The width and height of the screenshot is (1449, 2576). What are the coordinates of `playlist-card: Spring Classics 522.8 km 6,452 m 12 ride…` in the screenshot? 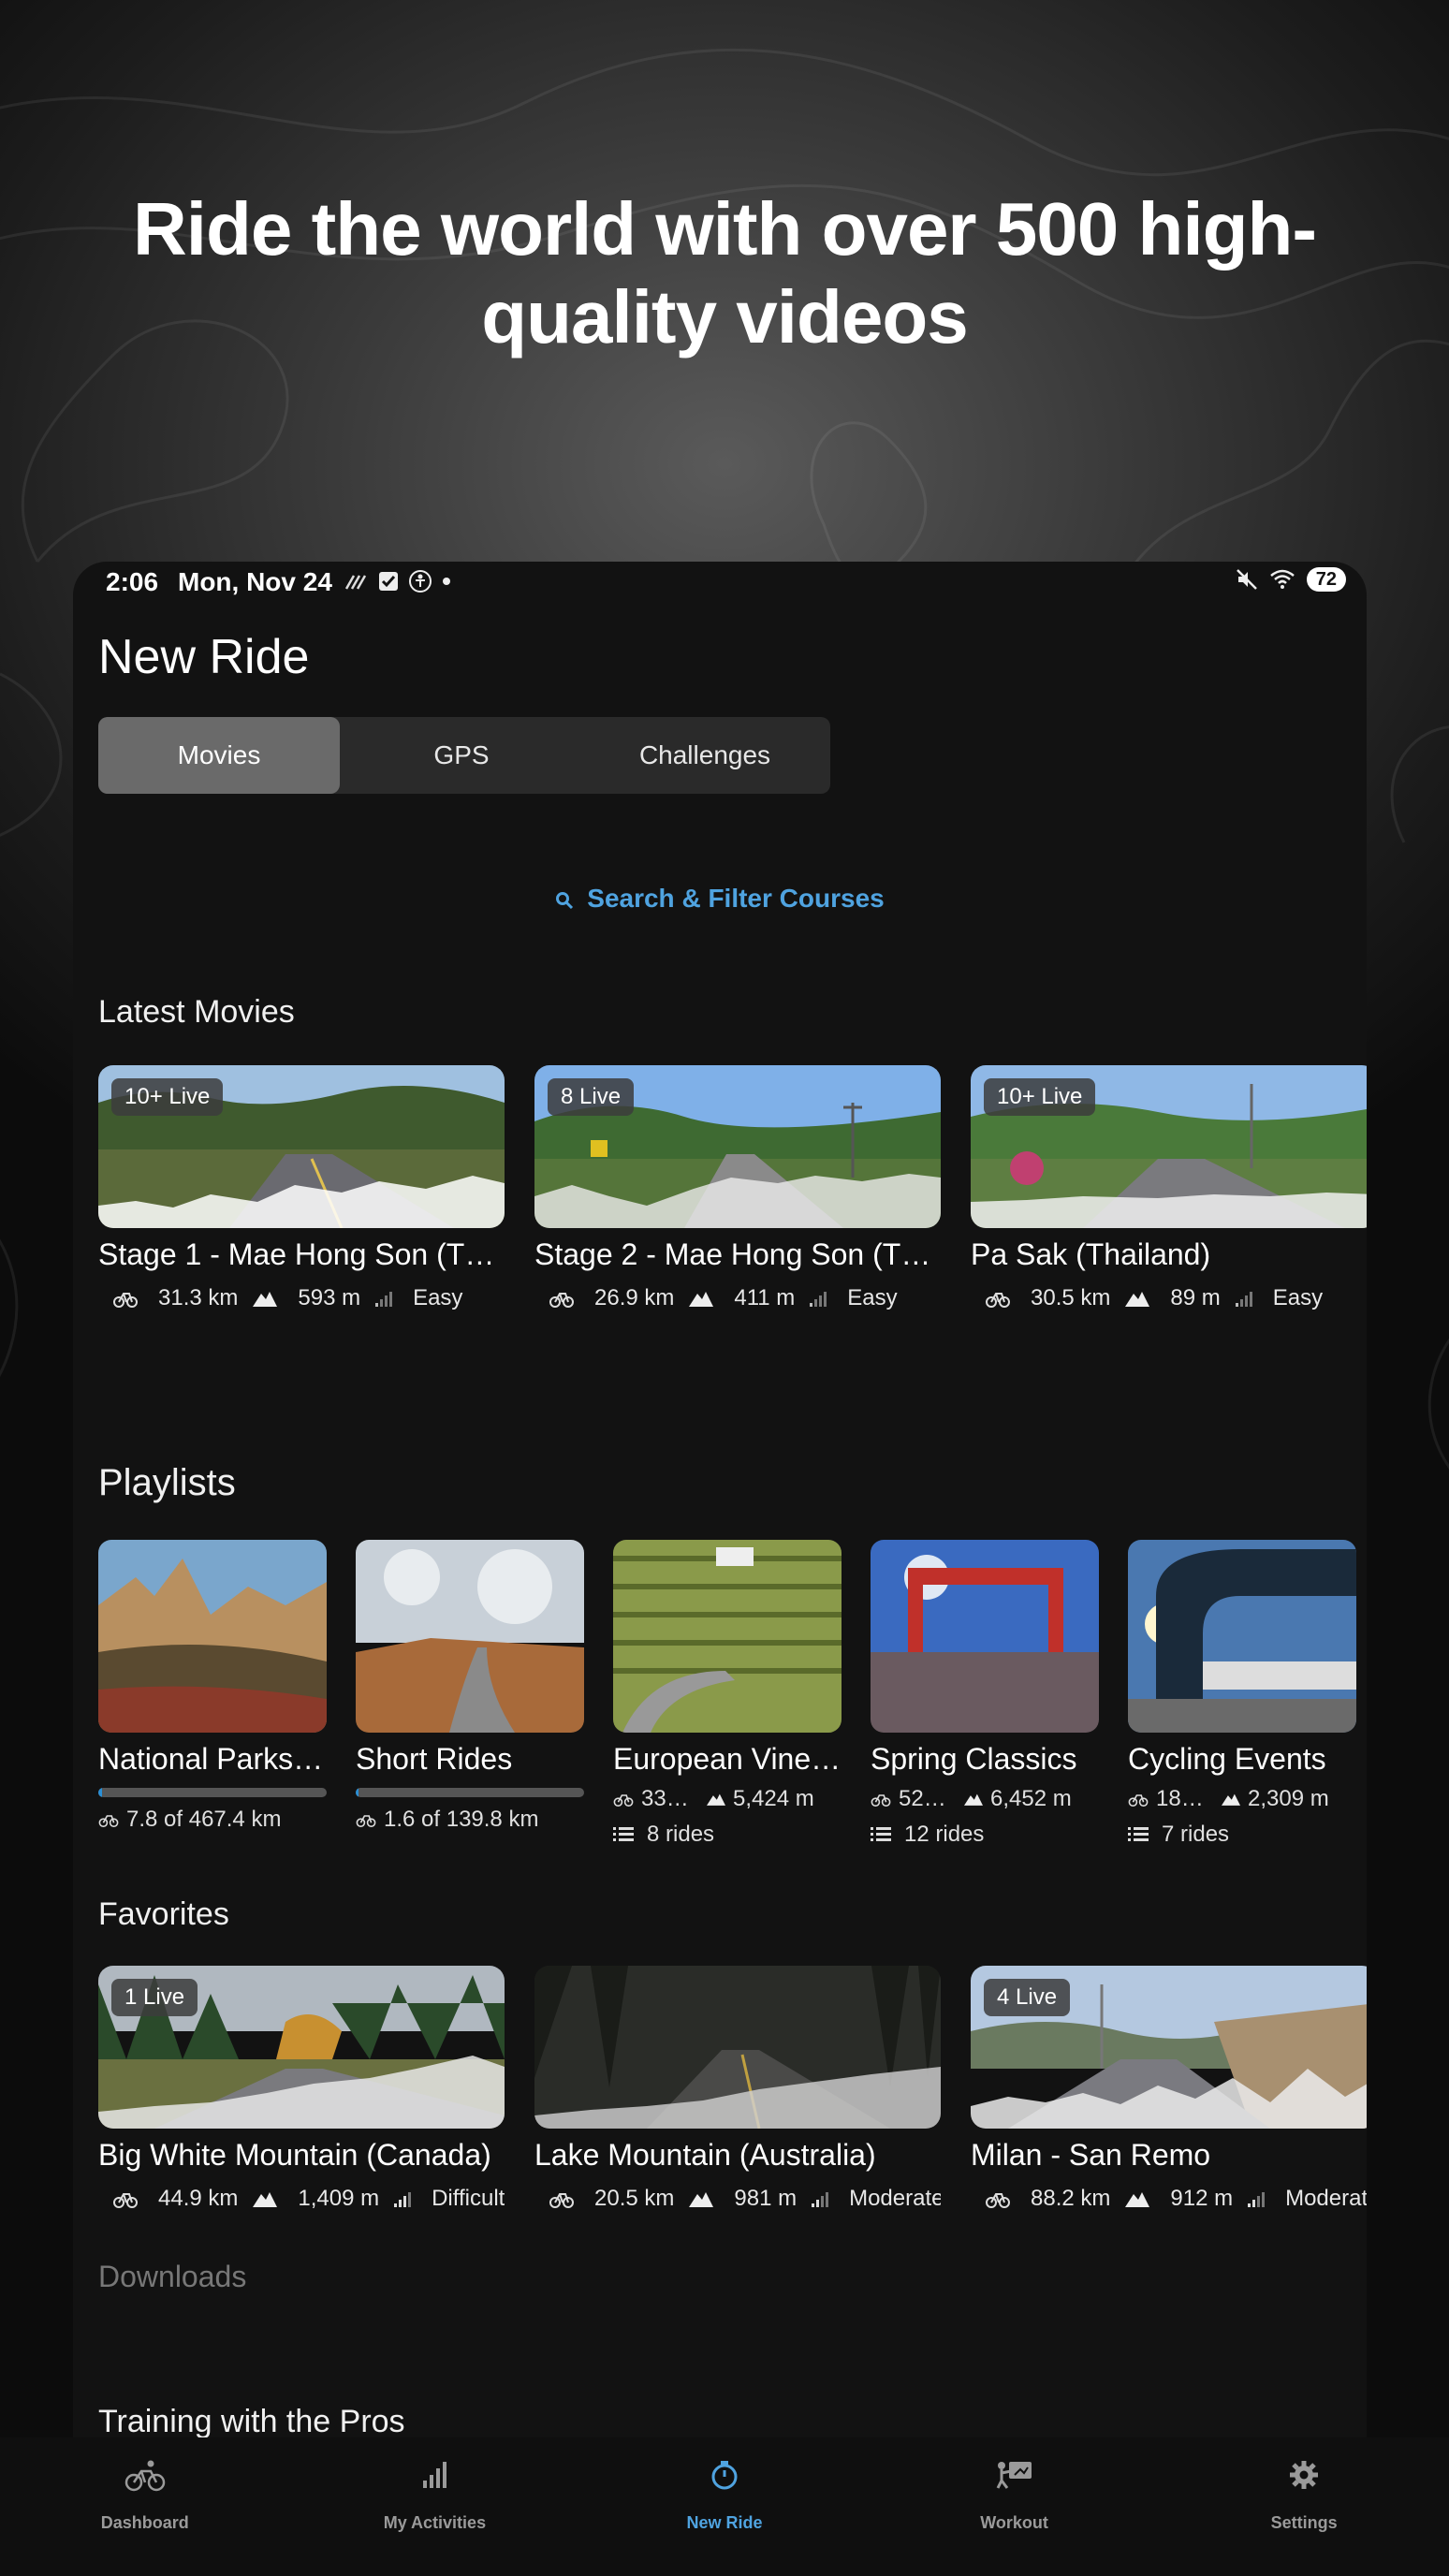 It's located at (985, 1694).